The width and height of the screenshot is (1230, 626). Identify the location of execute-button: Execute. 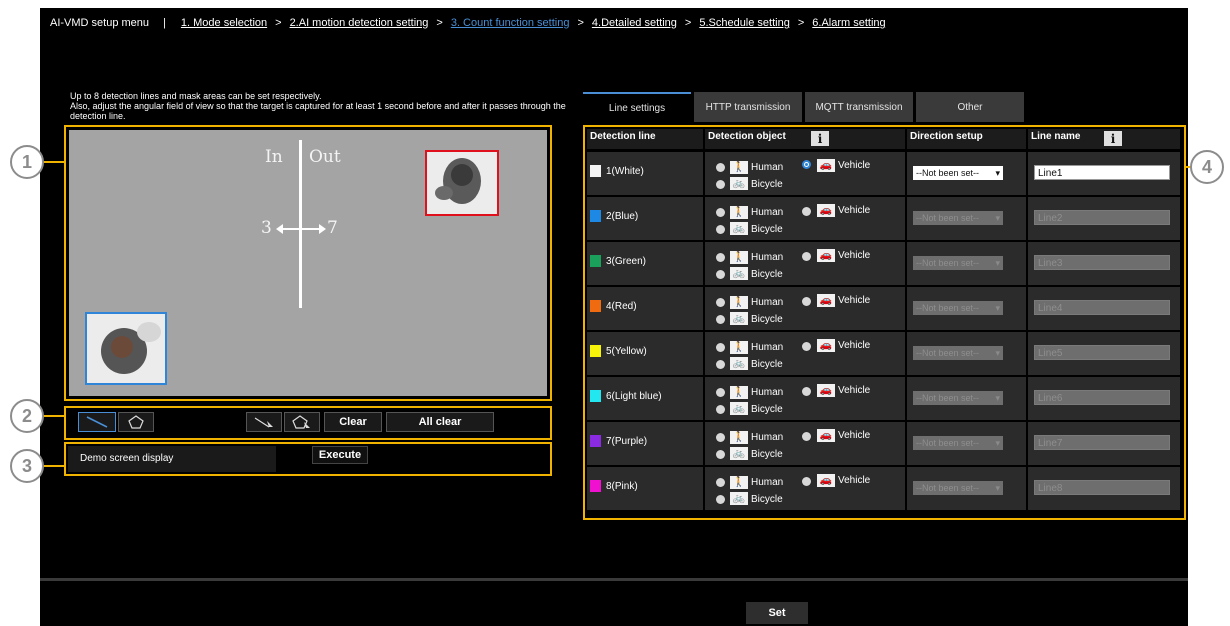
(340, 455).